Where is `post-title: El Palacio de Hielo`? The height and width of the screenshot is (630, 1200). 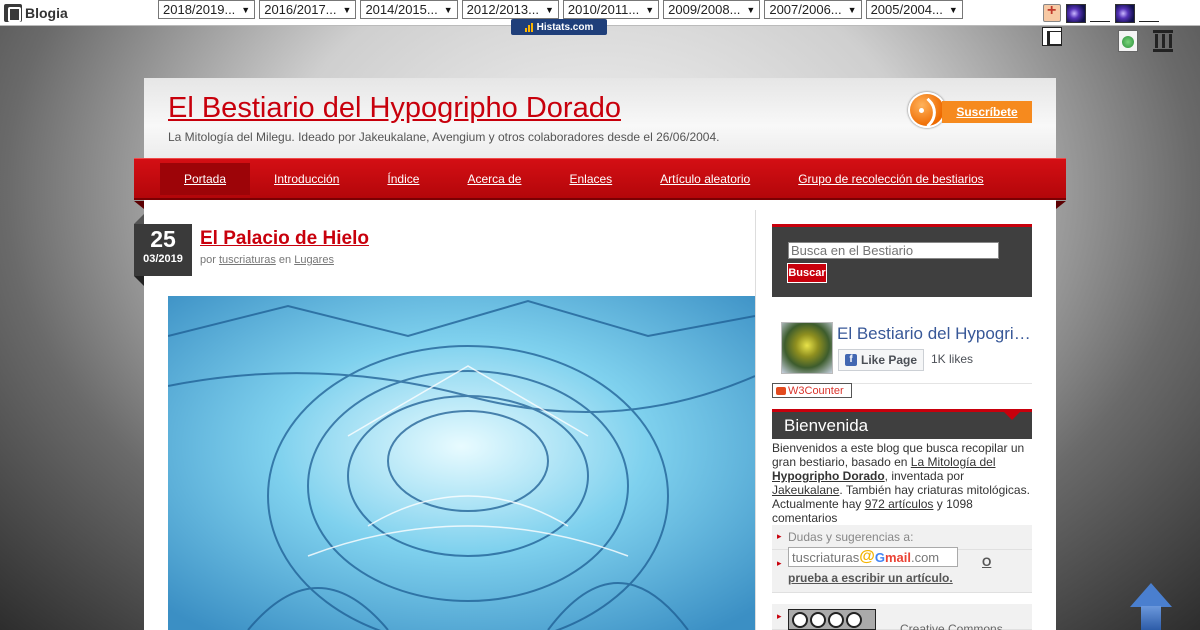 post-title: El Palacio de Hielo is located at coordinates (284, 239).